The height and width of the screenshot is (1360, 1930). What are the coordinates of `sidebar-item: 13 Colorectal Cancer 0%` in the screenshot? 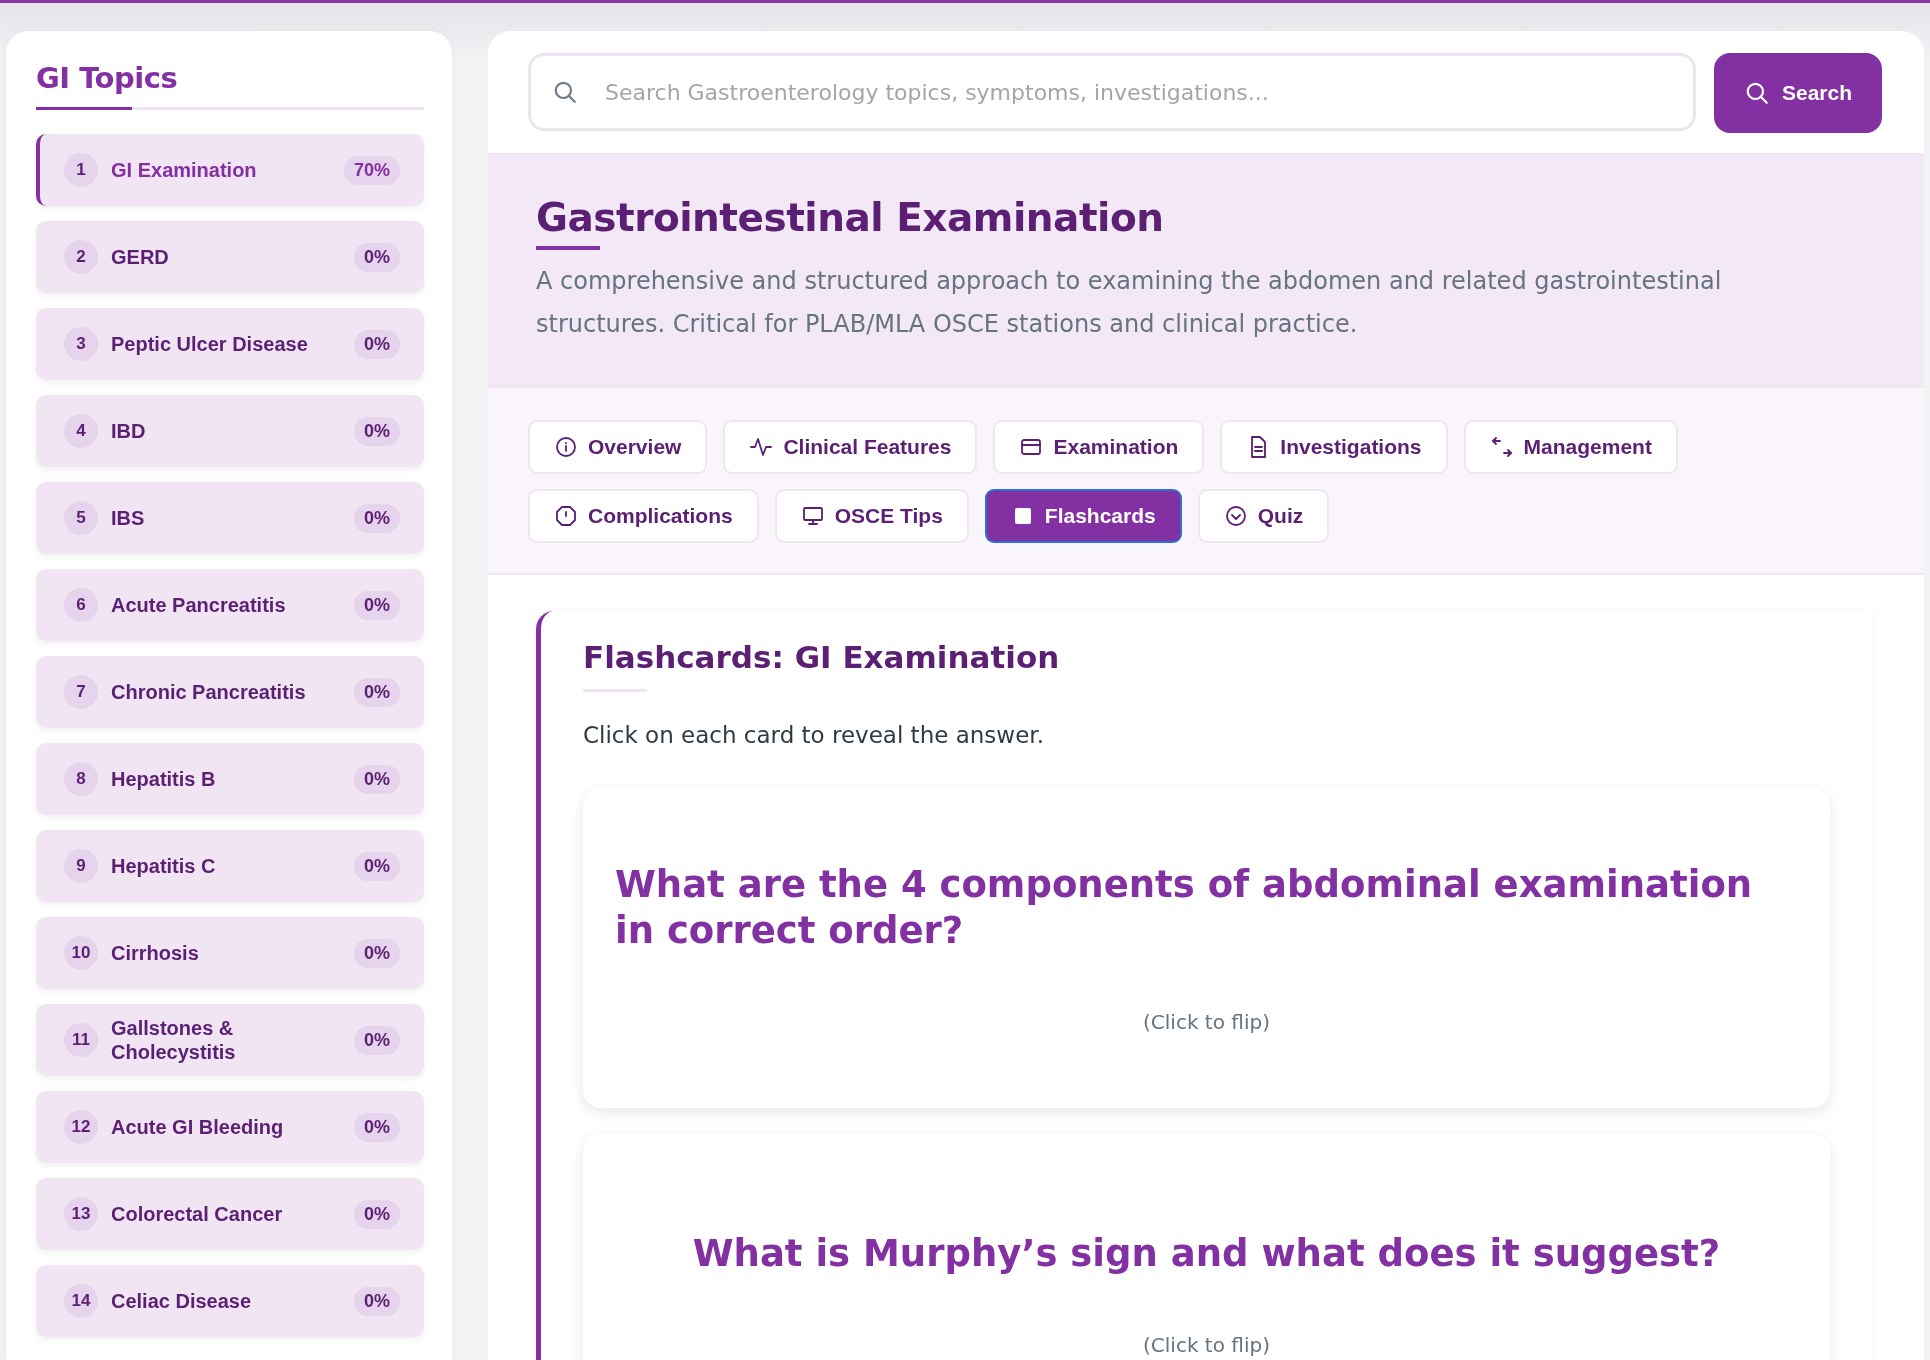 It's located at (230, 1214).